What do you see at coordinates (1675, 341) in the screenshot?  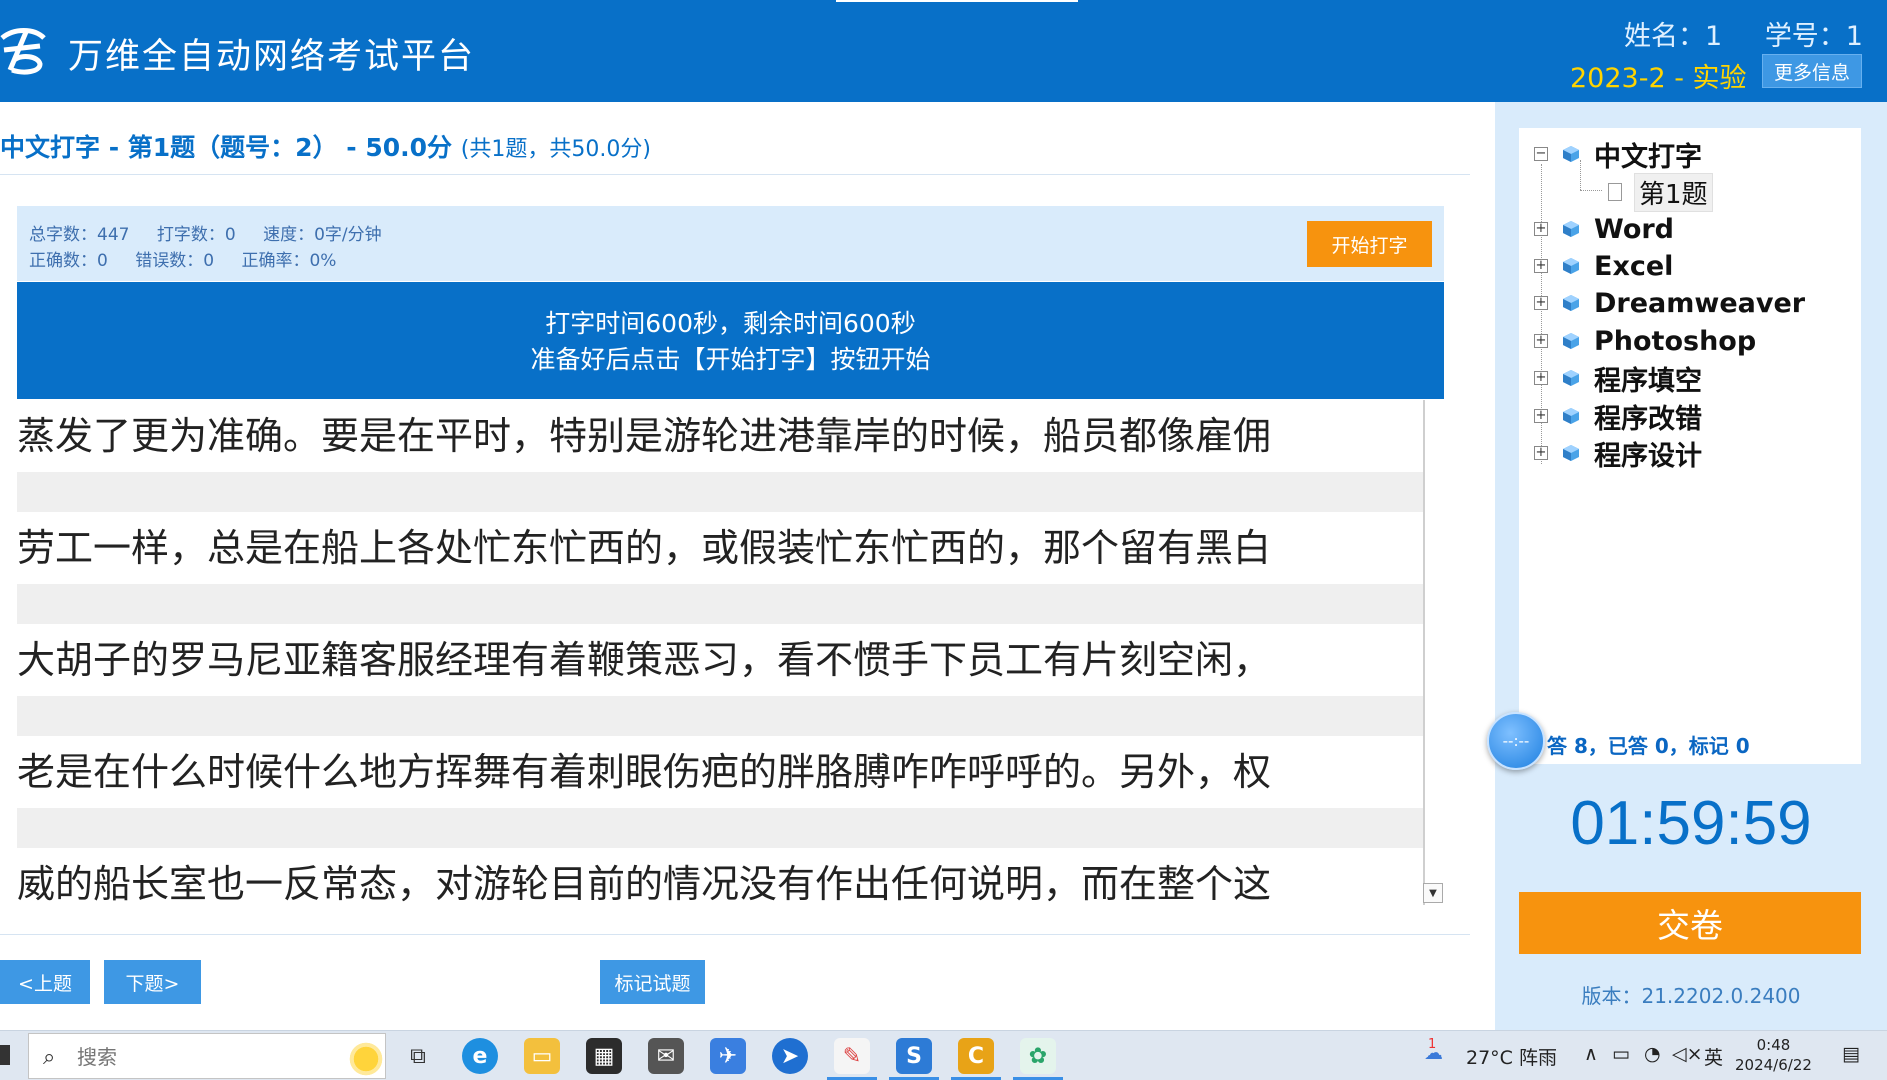 I see `tree-label: Photoshop` at bounding box center [1675, 341].